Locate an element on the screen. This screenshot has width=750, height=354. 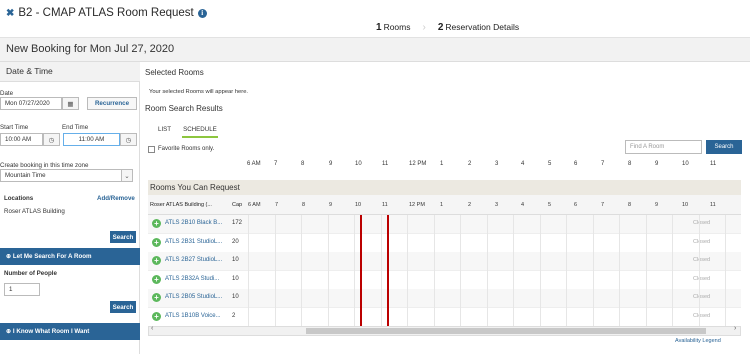
time-label-top: 1 is located at coordinates (442, 164).